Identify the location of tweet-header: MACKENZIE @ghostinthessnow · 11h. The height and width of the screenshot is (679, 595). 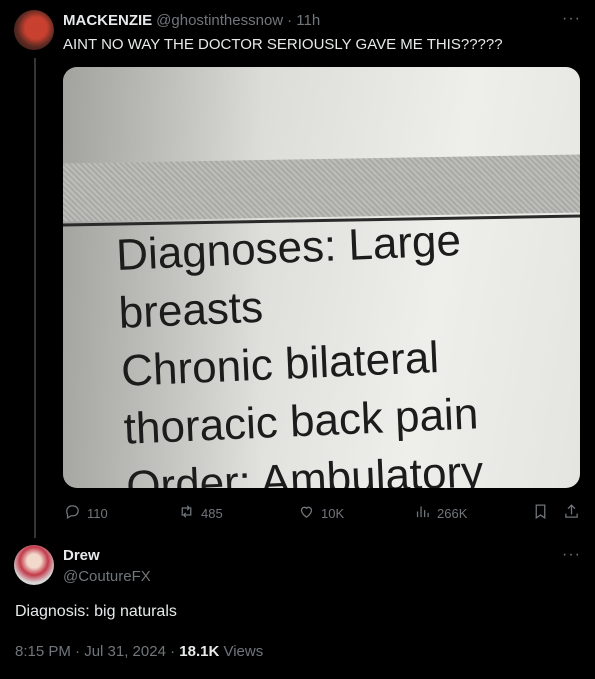
(191, 20).